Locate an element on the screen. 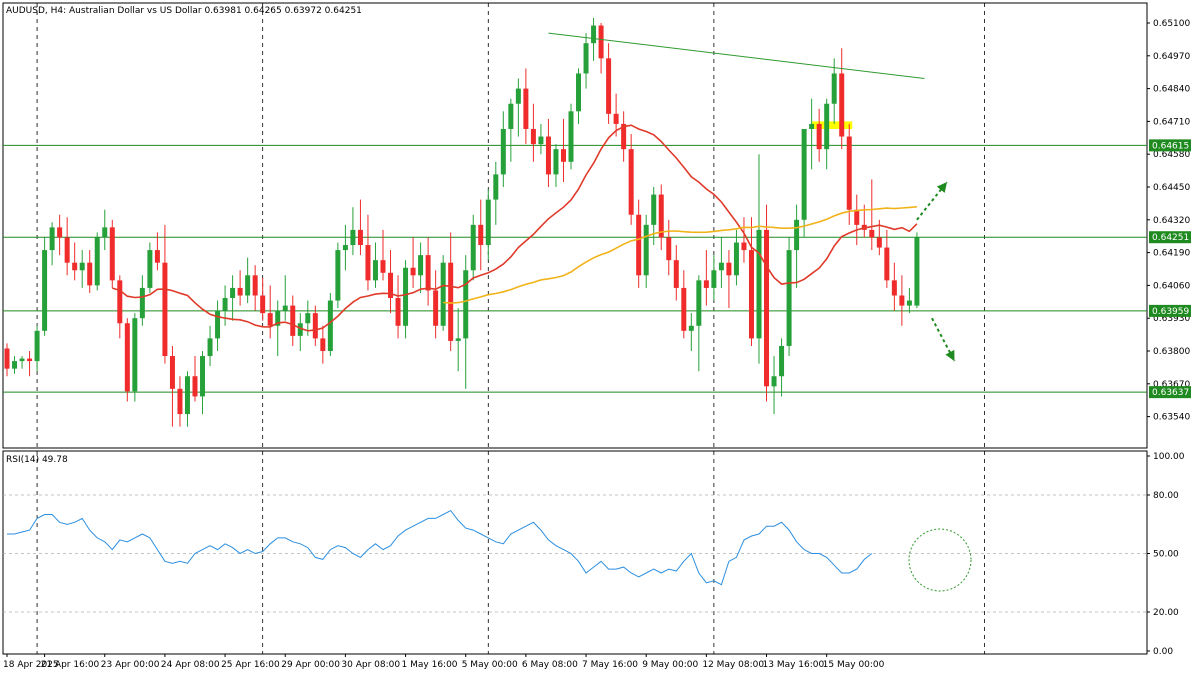 The image size is (1200, 675). price-tick-label-7: 0.64190 is located at coordinates (1171, 254).